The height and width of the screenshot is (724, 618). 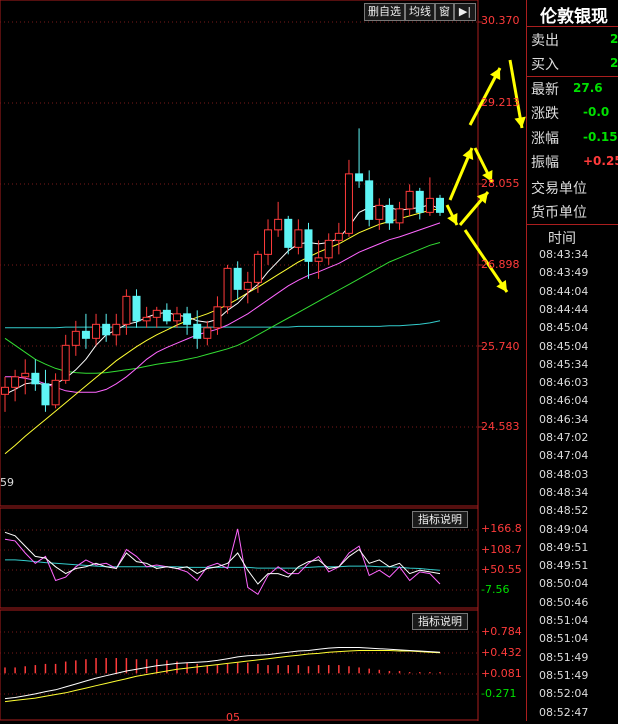 I want to click on indicator2-frame, so click(x=239, y=665).